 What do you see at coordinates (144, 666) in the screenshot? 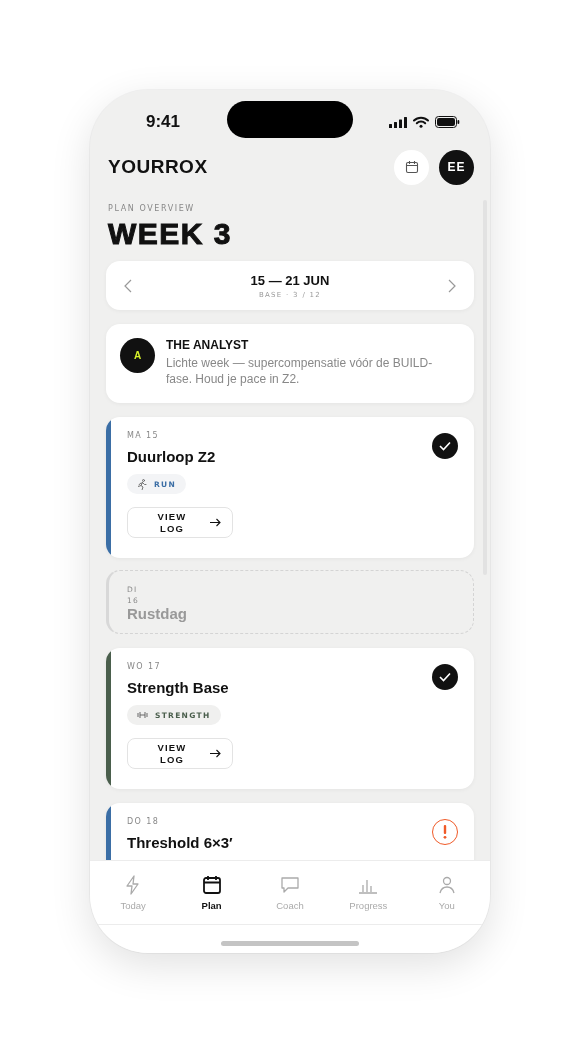
I see `day-label: WO 17` at bounding box center [144, 666].